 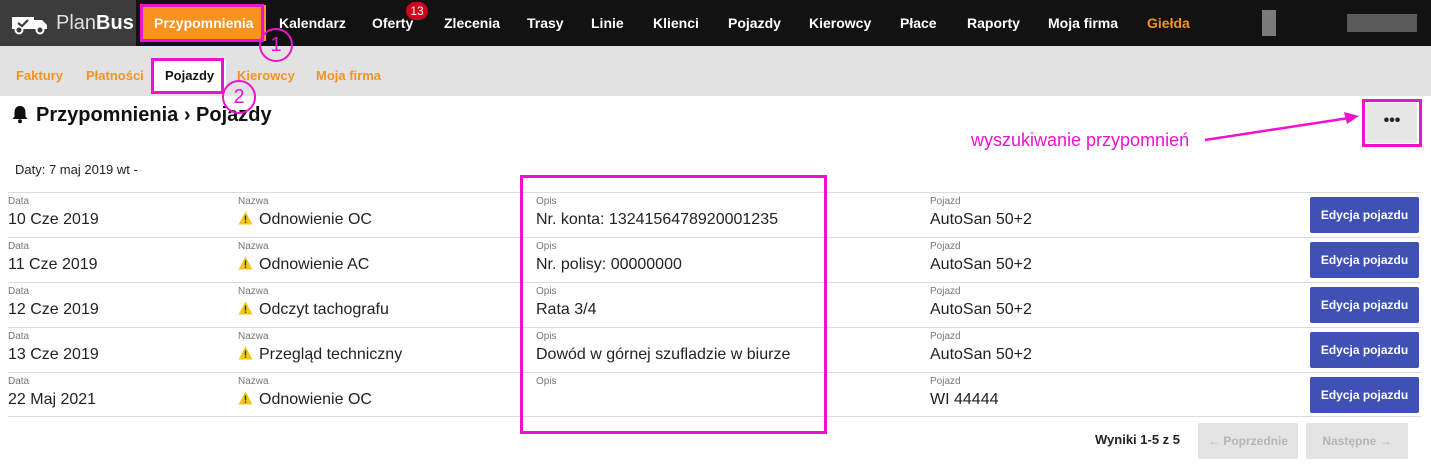 I want to click on annotation-marker-2: 2, so click(x=239, y=97).